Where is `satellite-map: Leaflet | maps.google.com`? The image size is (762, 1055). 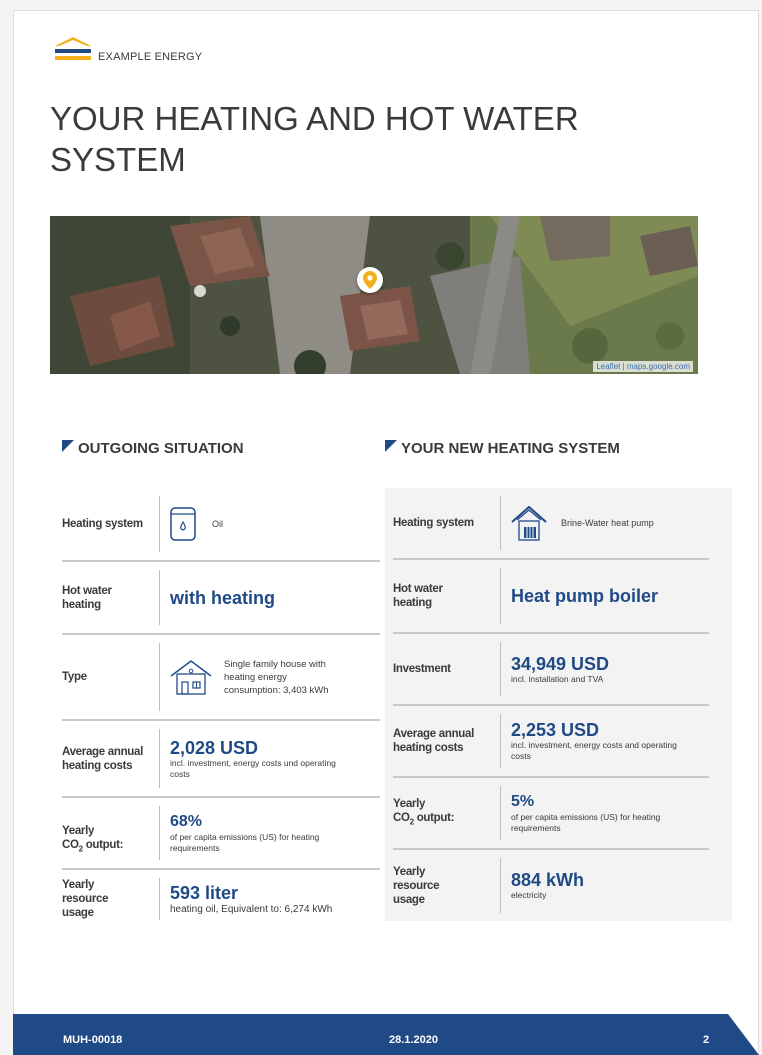 satellite-map: Leaflet | maps.google.com is located at coordinates (374, 295).